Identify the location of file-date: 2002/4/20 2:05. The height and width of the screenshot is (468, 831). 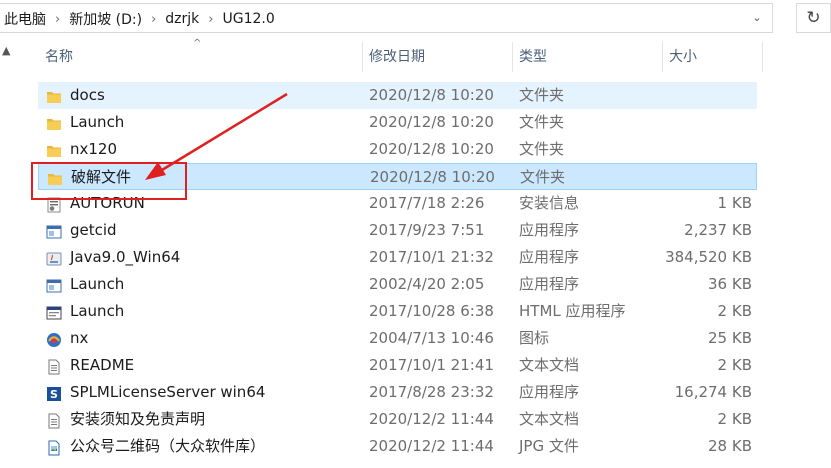
(427, 284).